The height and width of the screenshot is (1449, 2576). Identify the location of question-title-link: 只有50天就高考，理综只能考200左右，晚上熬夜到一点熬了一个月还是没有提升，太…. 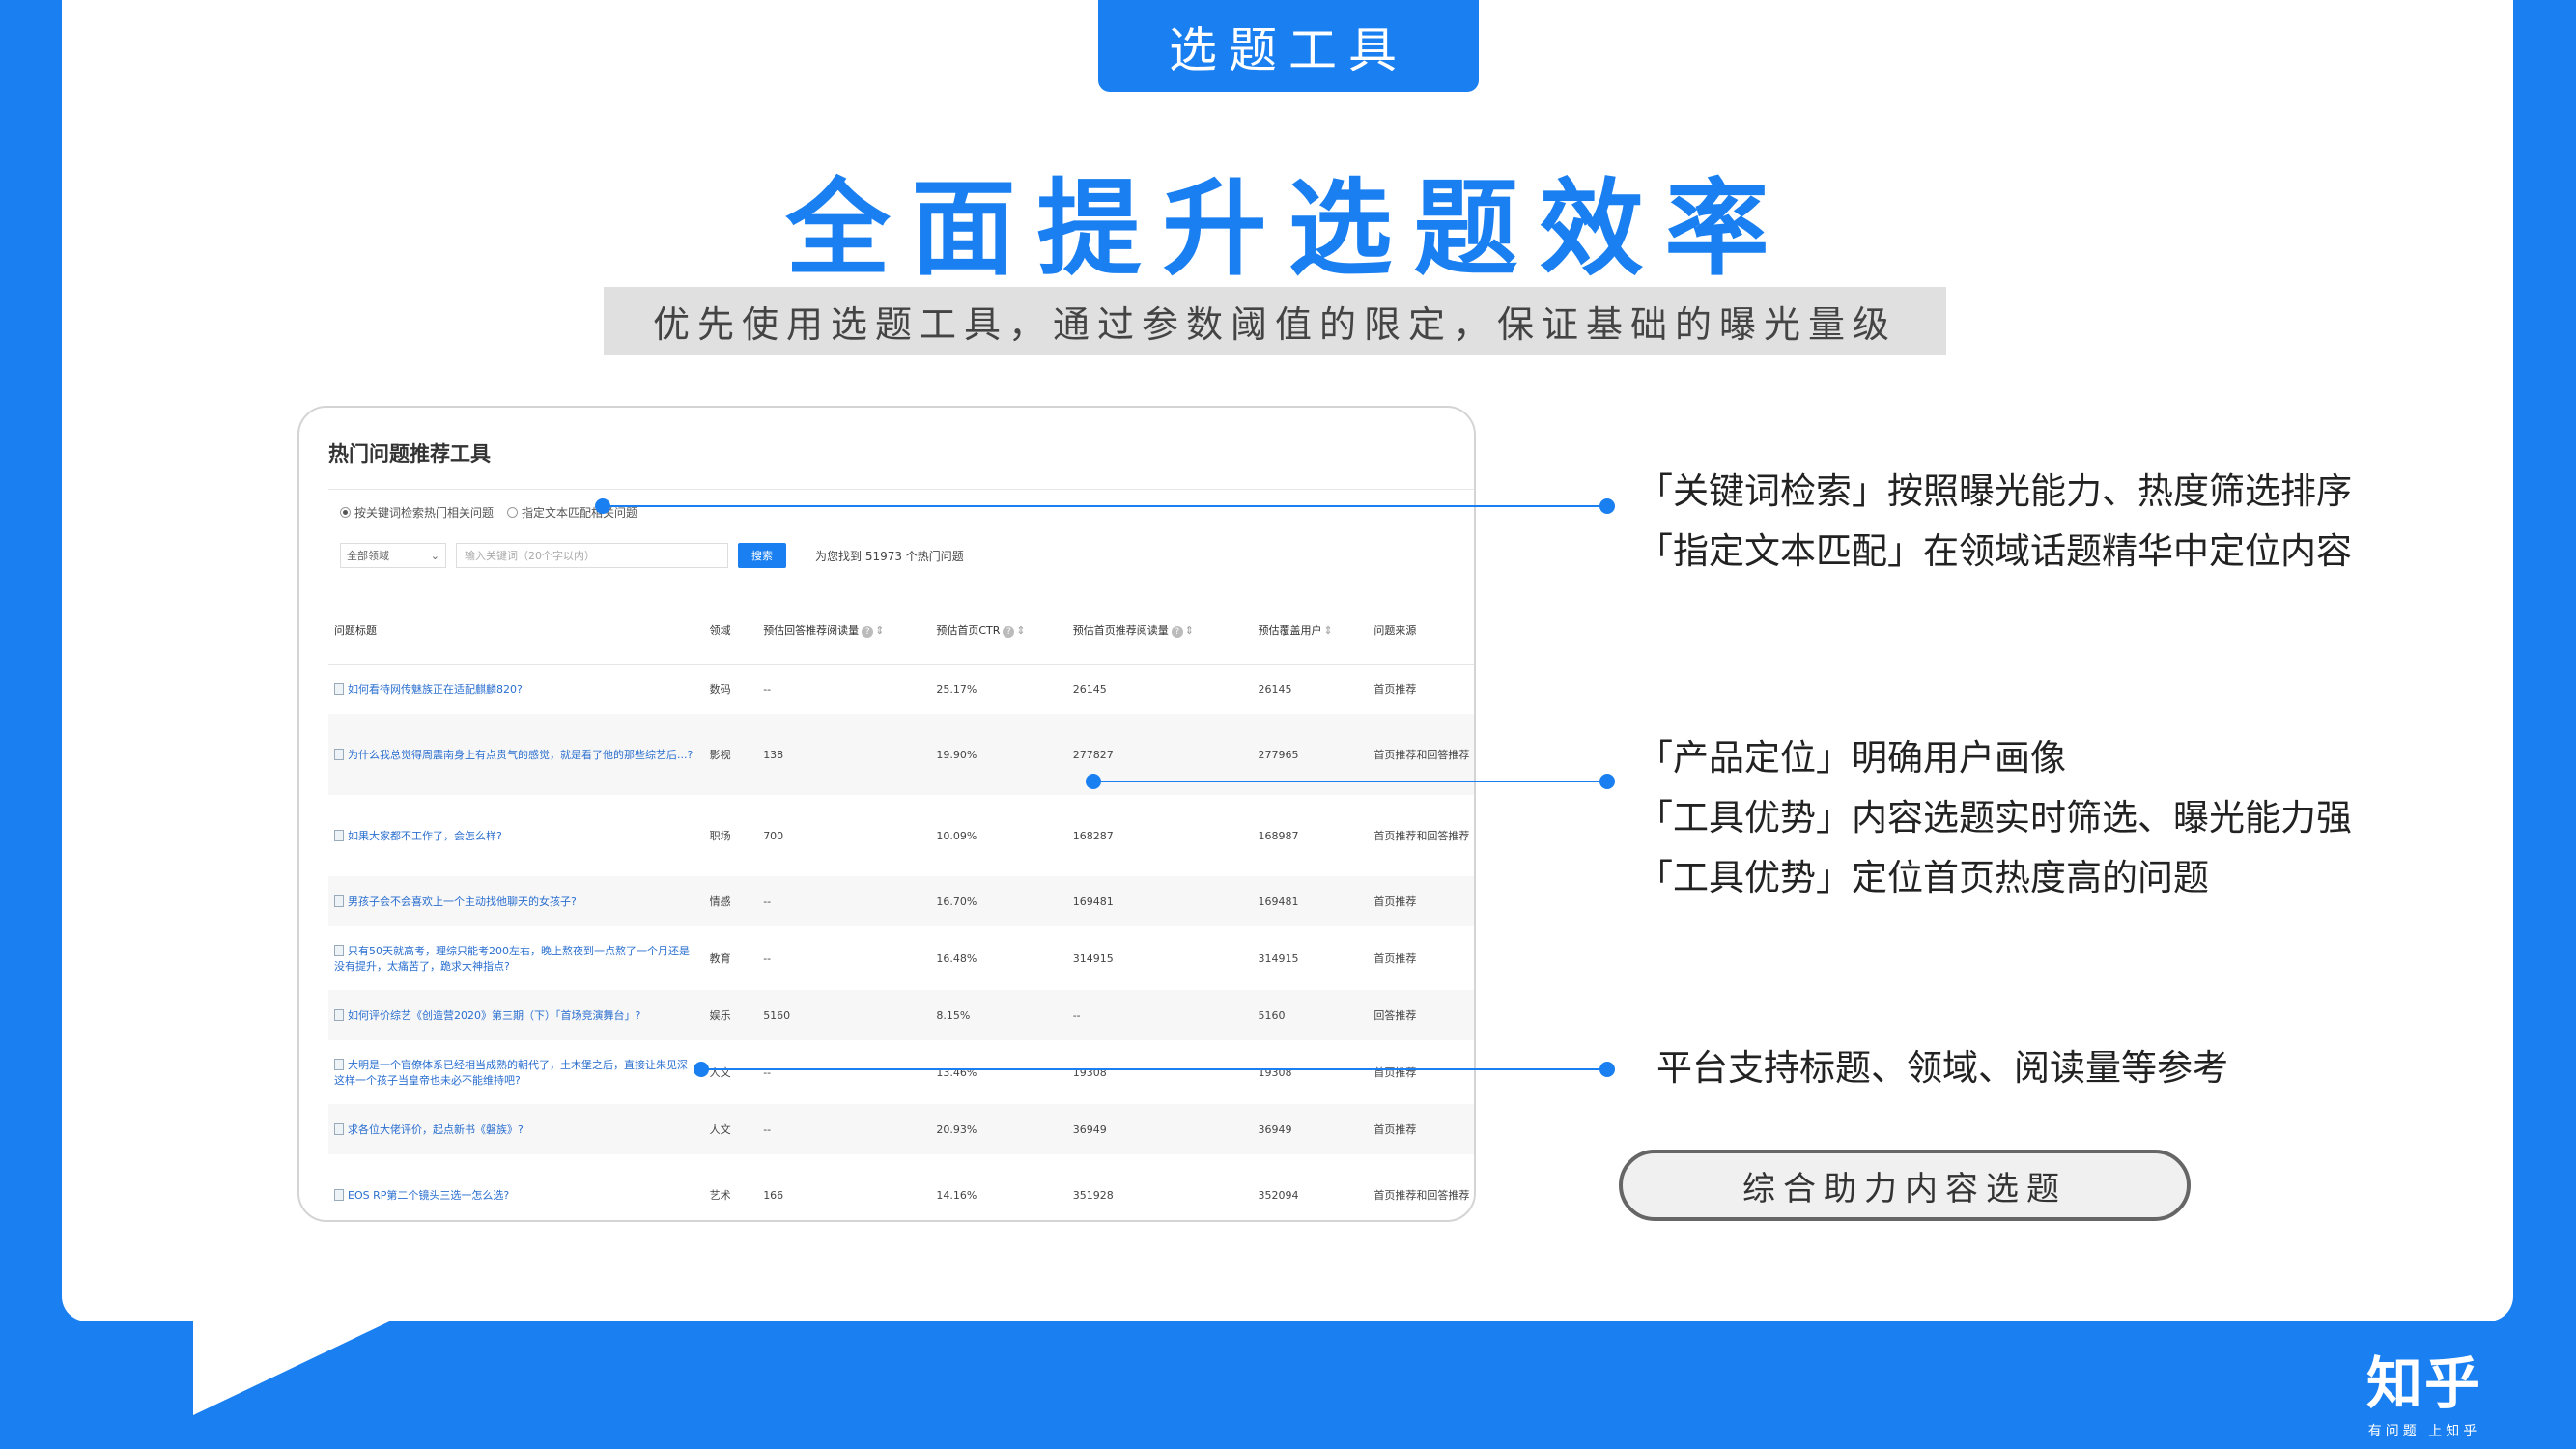
(516, 958).